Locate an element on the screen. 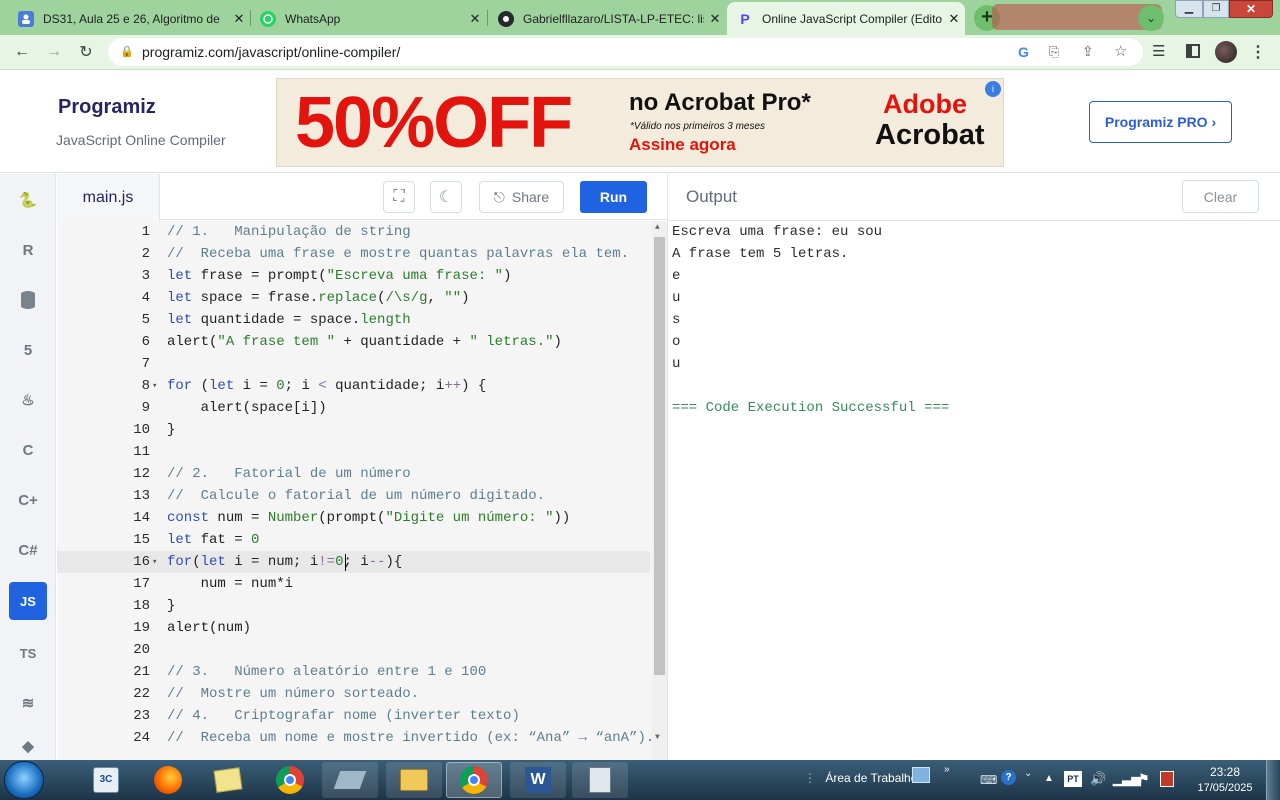  desktop-toolbar: ⋮ Área de Trabalho is located at coordinates (860, 778).